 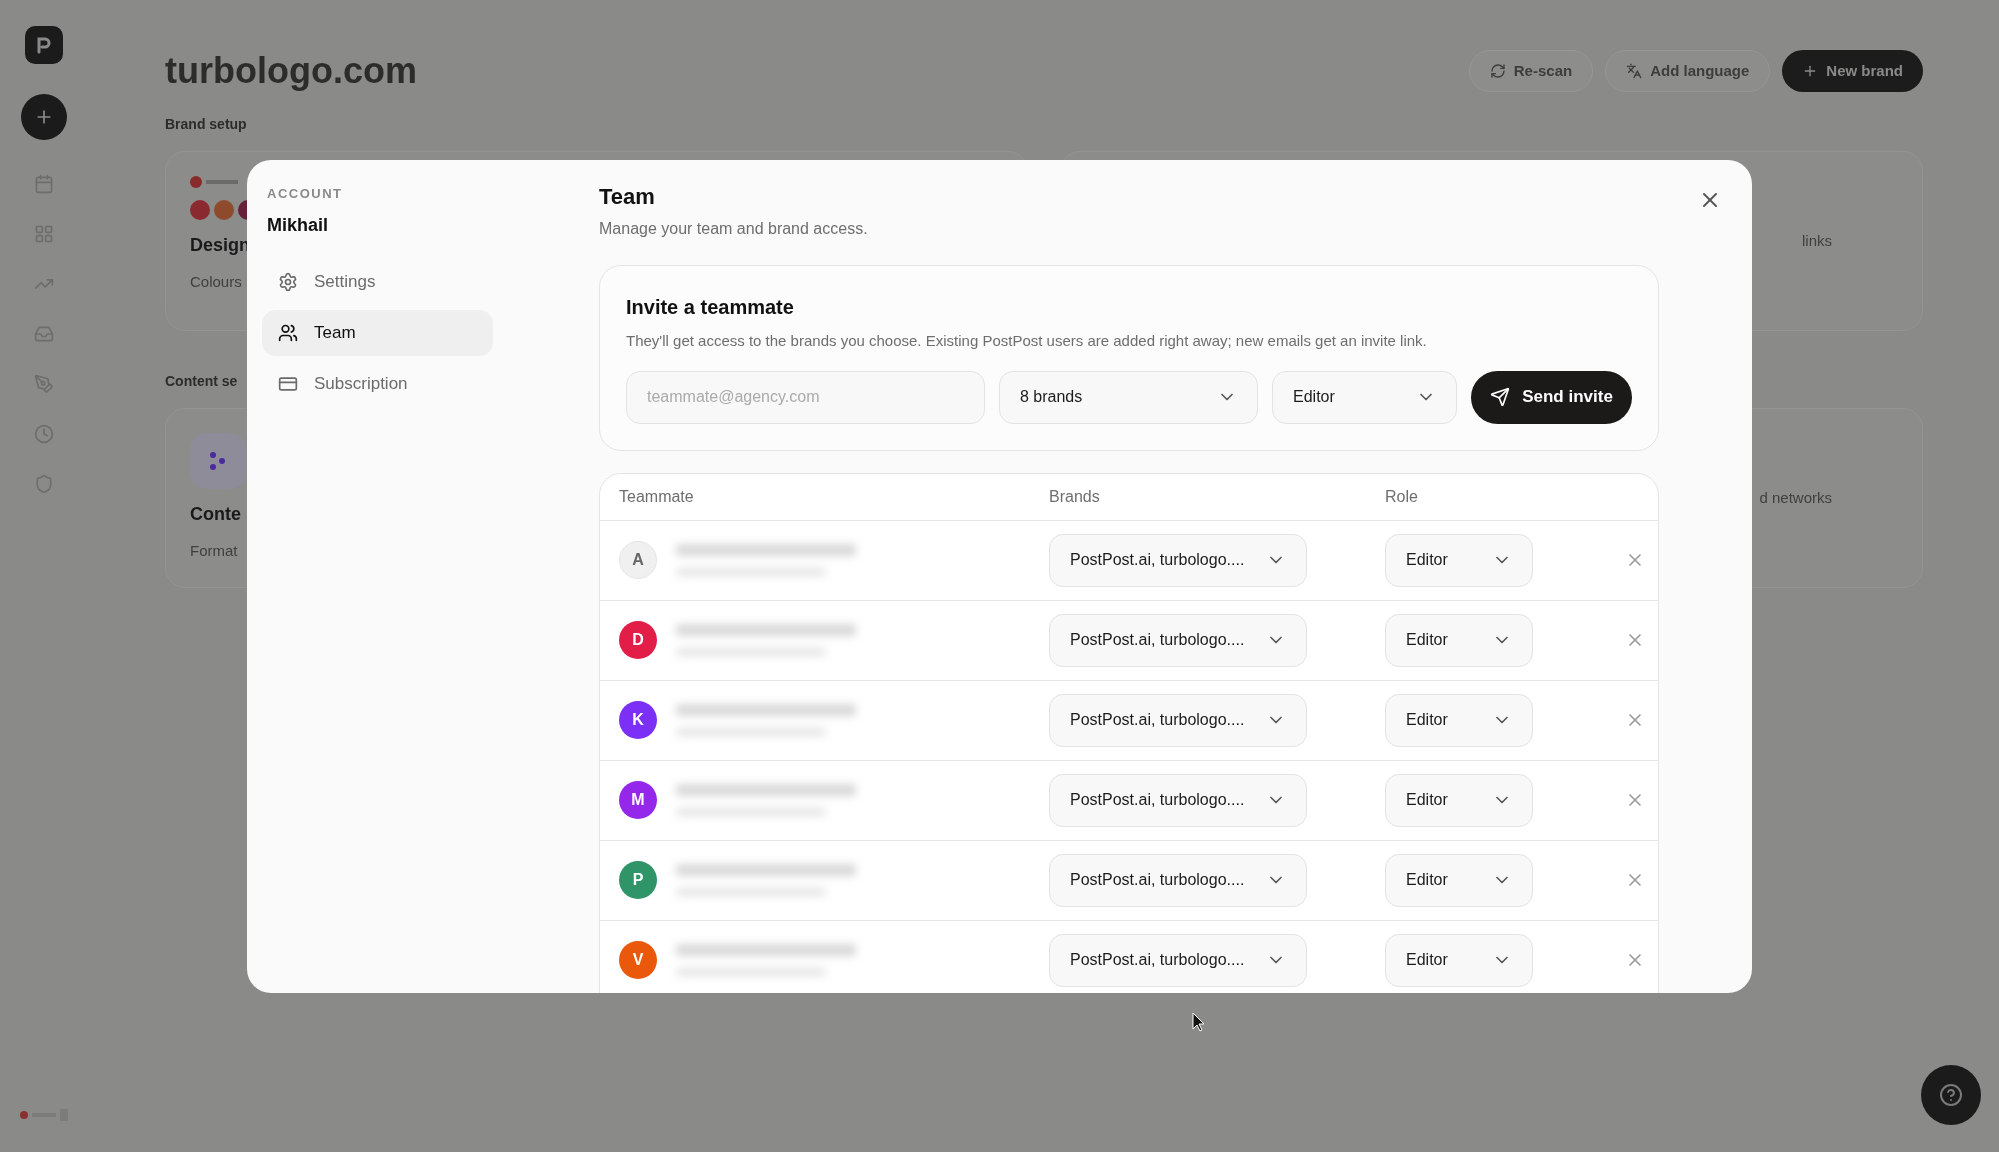 I want to click on avatar: A, so click(x=638, y=560).